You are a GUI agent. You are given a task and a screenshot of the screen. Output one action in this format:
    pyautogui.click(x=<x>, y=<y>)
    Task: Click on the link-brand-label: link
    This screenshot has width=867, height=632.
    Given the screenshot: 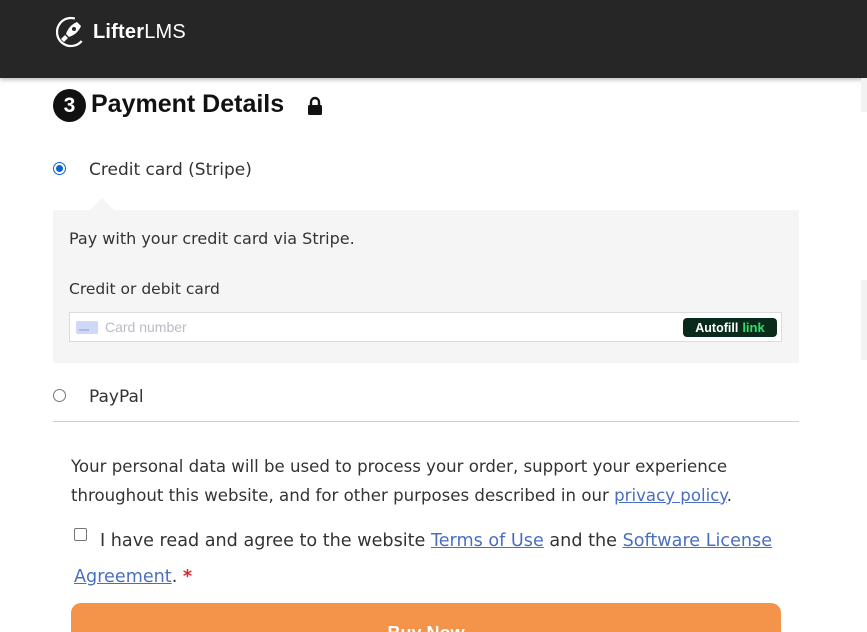 What is the action you would take?
    pyautogui.click(x=753, y=327)
    